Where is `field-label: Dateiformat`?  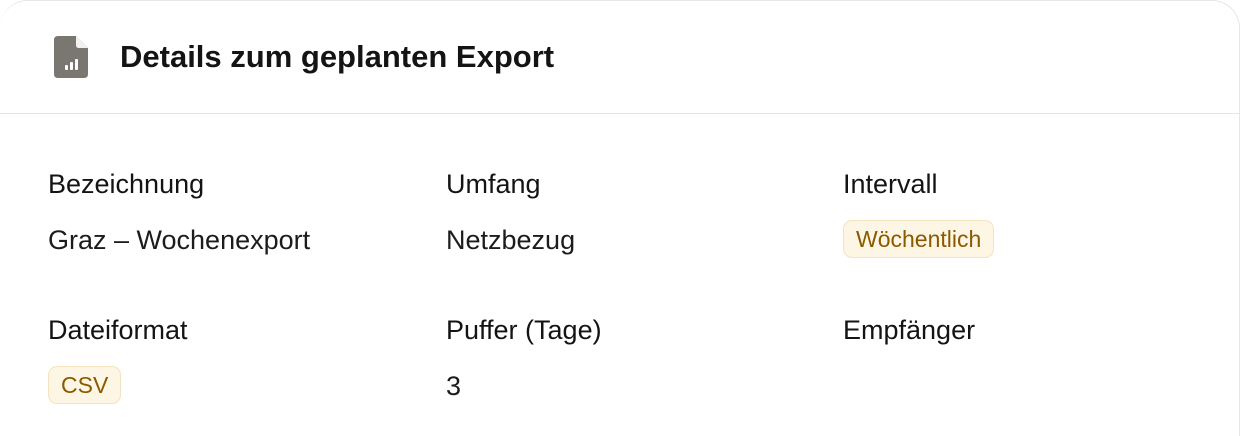
field-label: Dateiformat is located at coordinates (118, 330).